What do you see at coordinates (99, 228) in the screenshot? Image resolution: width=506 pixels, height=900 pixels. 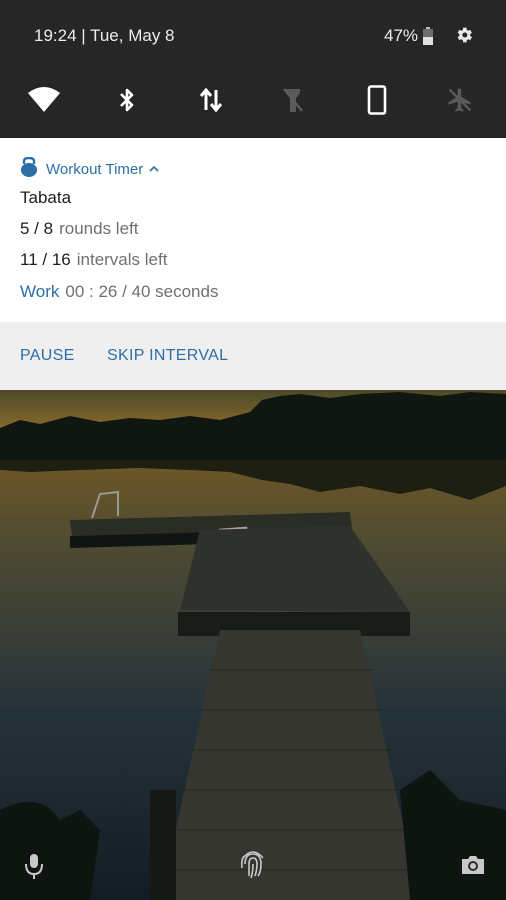 I see `rounds-label: rounds left` at bounding box center [99, 228].